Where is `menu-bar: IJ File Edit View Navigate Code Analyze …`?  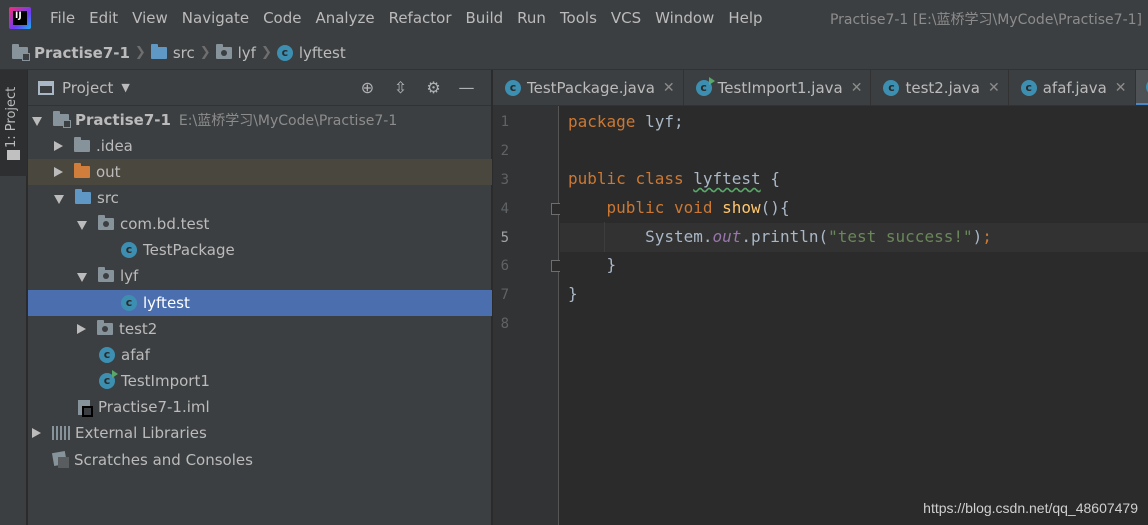 menu-bar: IJ File Edit View Navigate Code Analyze … is located at coordinates (574, 18).